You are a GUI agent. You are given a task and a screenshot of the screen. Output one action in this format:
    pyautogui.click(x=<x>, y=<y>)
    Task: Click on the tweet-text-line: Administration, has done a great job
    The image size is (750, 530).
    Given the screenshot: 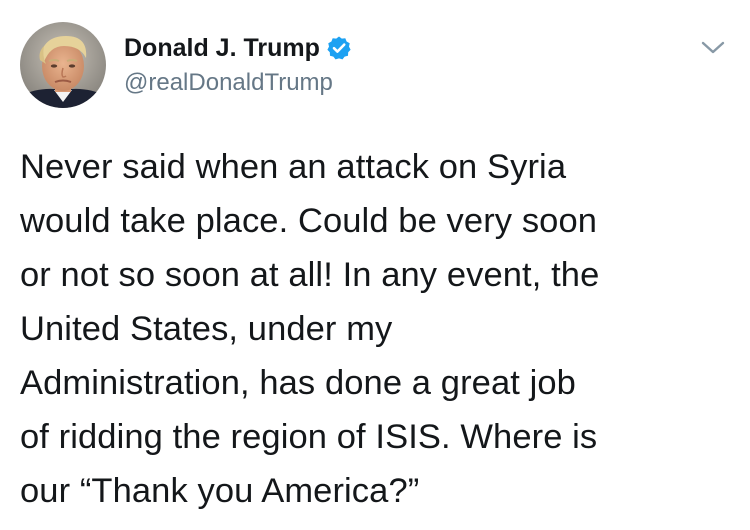 What is the action you would take?
    pyautogui.click(x=298, y=383)
    